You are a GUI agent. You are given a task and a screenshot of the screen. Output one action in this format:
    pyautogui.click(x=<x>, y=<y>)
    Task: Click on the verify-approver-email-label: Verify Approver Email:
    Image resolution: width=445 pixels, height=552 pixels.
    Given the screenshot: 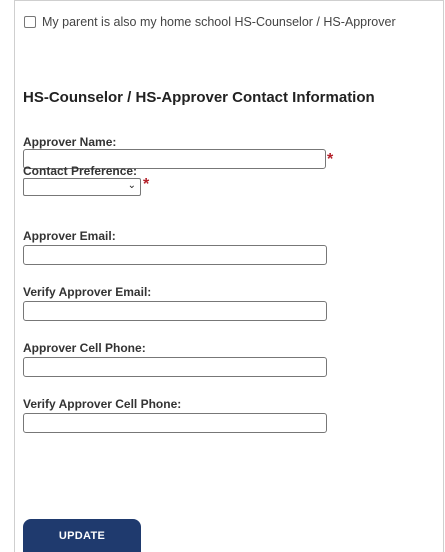 What is the action you would take?
    pyautogui.click(x=87, y=292)
    